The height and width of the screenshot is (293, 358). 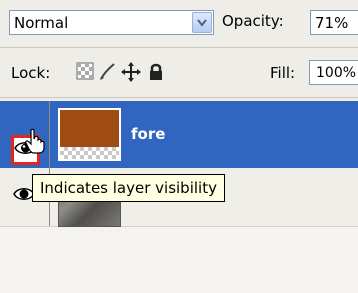 What do you see at coordinates (89, 134) in the screenshot?
I see `layer-thumbnail` at bounding box center [89, 134].